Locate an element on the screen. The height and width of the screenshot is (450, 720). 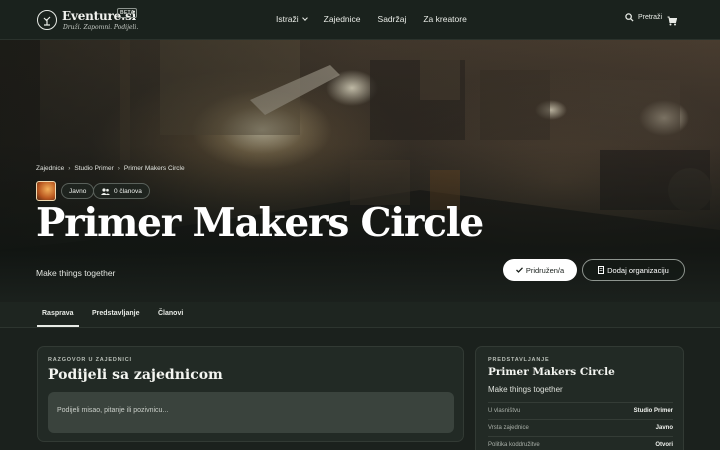
visibility-label: Javno is located at coordinates (78, 191).